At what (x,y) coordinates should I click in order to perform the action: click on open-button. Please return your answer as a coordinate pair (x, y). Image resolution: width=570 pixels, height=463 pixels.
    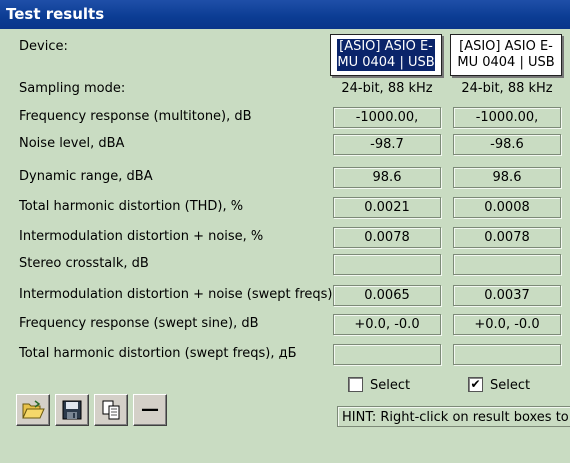
    Looking at the image, I should click on (33, 410).